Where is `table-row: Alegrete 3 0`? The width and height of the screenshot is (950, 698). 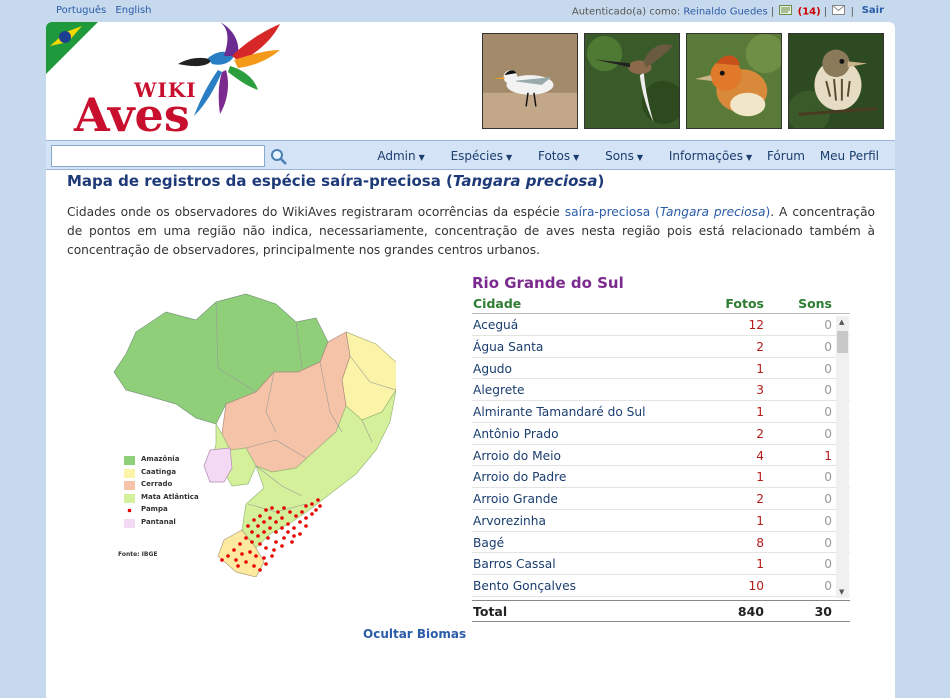 table-row: Alegrete 3 0 is located at coordinates (661, 390).